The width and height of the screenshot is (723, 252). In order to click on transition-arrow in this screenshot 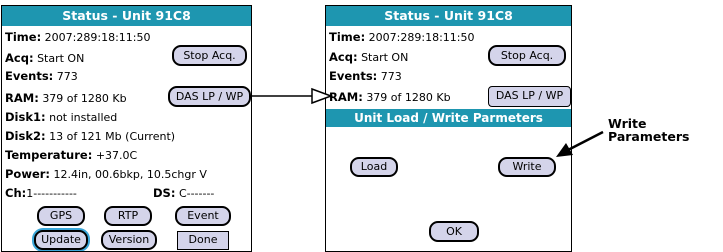, I will do `click(293, 96)`.